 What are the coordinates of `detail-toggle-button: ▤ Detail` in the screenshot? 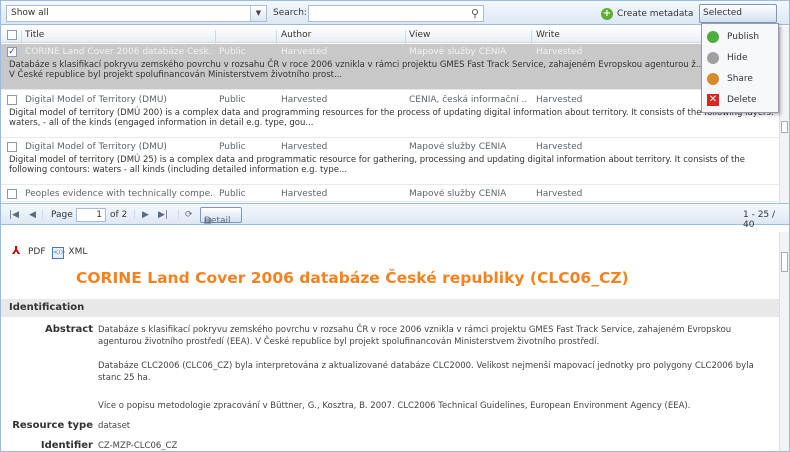 It's located at (221, 216).